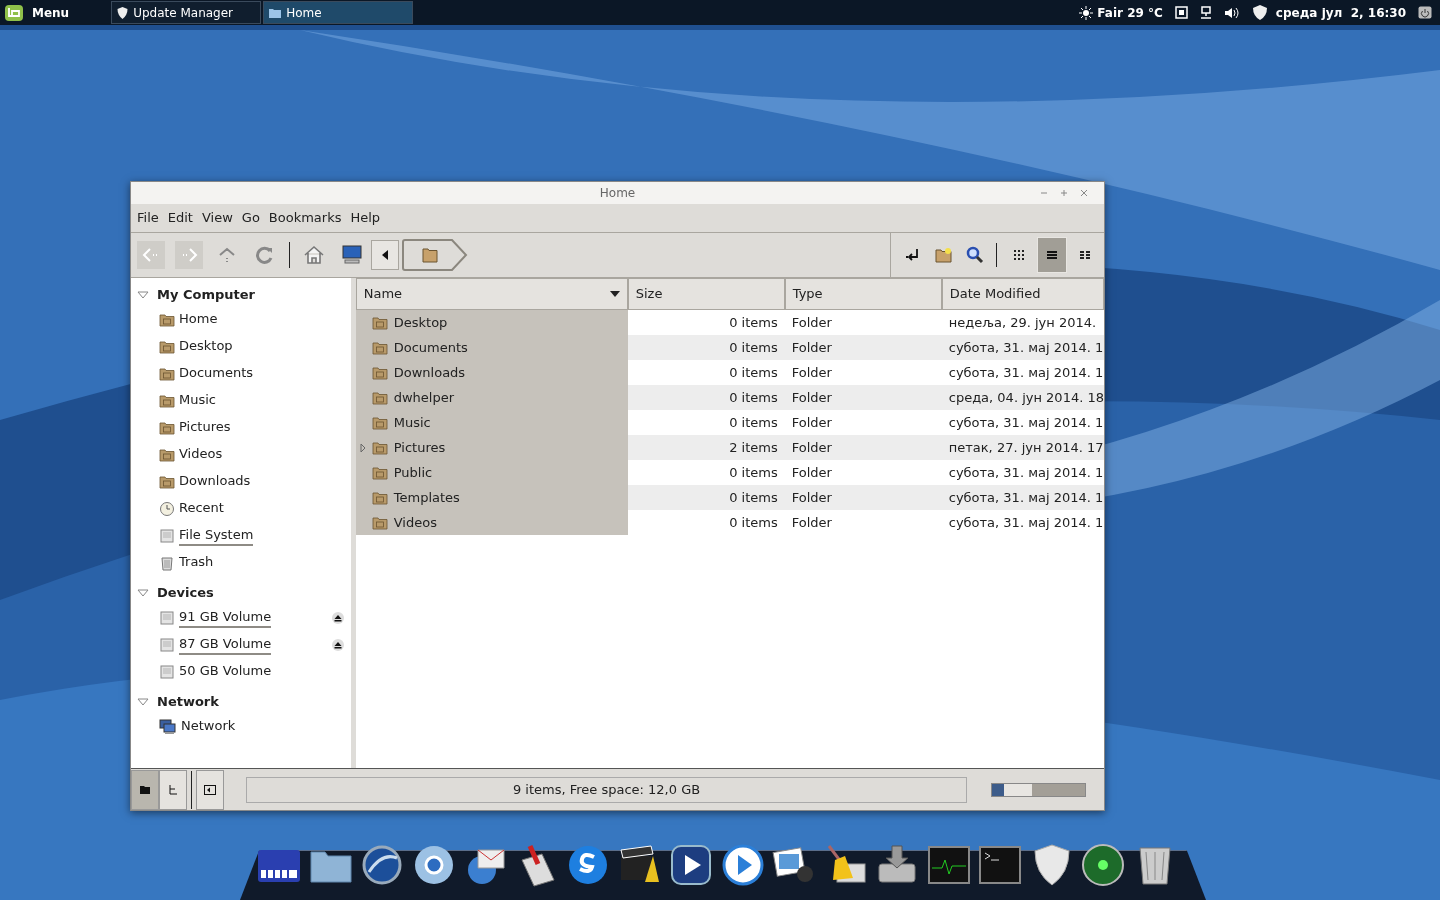  Describe the element at coordinates (241, 319) in the screenshot. I see `sidebar-item: Home` at that location.